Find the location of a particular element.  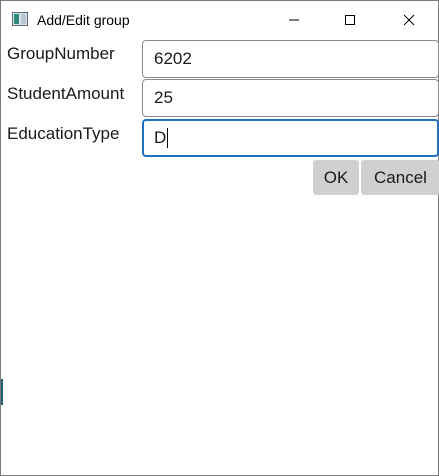

education-type-label: EducationType is located at coordinates (63, 133).